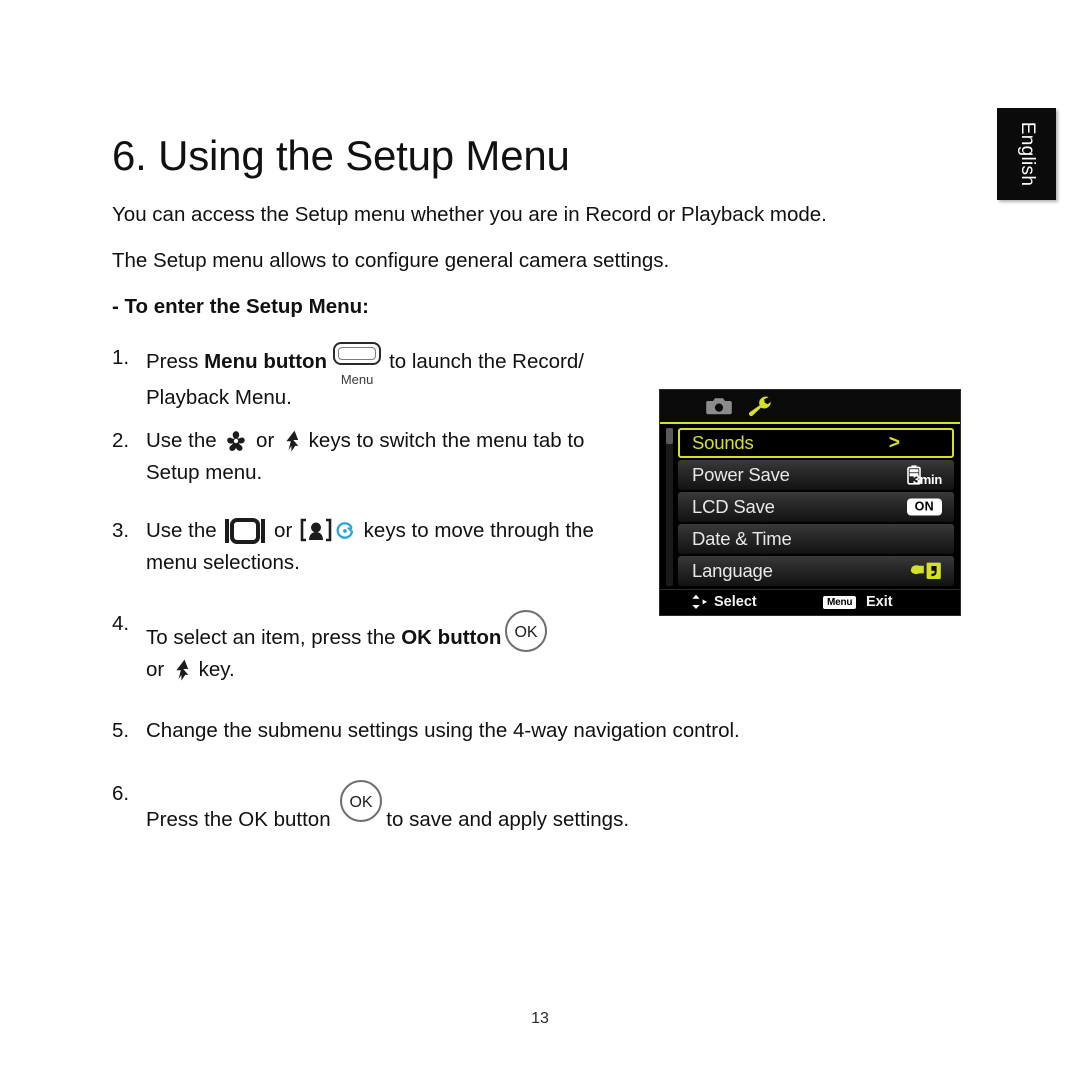 Image resolution: width=1080 pixels, height=1080 pixels. I want to click on lcd-scrollbar-thumb, so click(669, 436).